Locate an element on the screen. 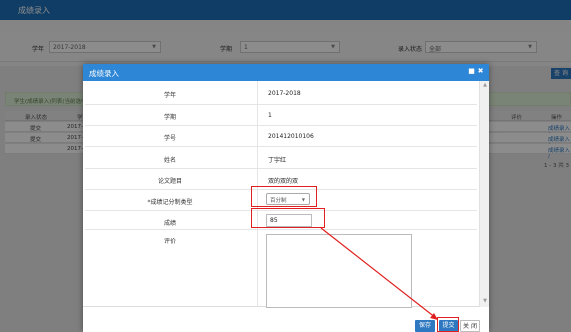 The height and width of the screenshot is (332, 571). field-row-thesis: 论文题目 双的双的双 is located at coordinates (281, 179).